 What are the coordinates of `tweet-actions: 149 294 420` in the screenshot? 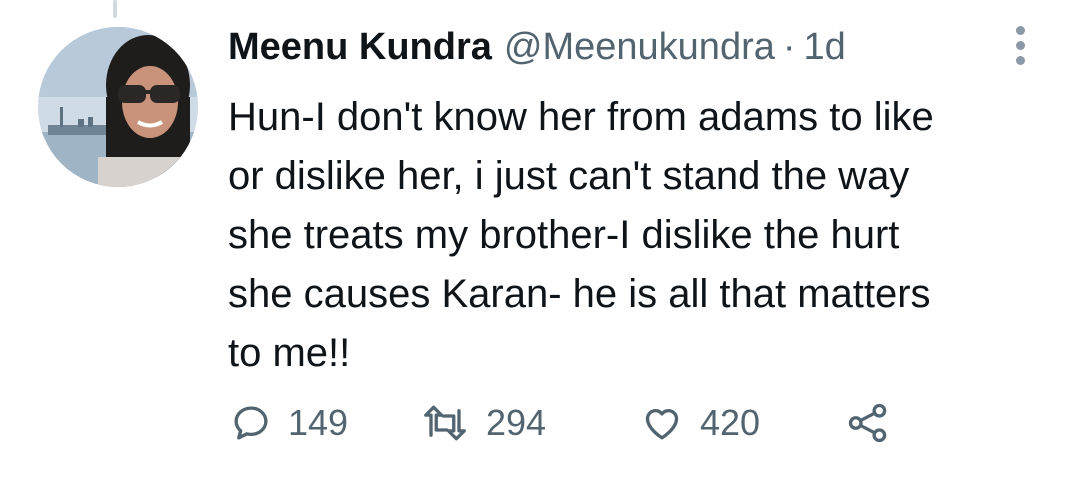 It's located at (560, 423).